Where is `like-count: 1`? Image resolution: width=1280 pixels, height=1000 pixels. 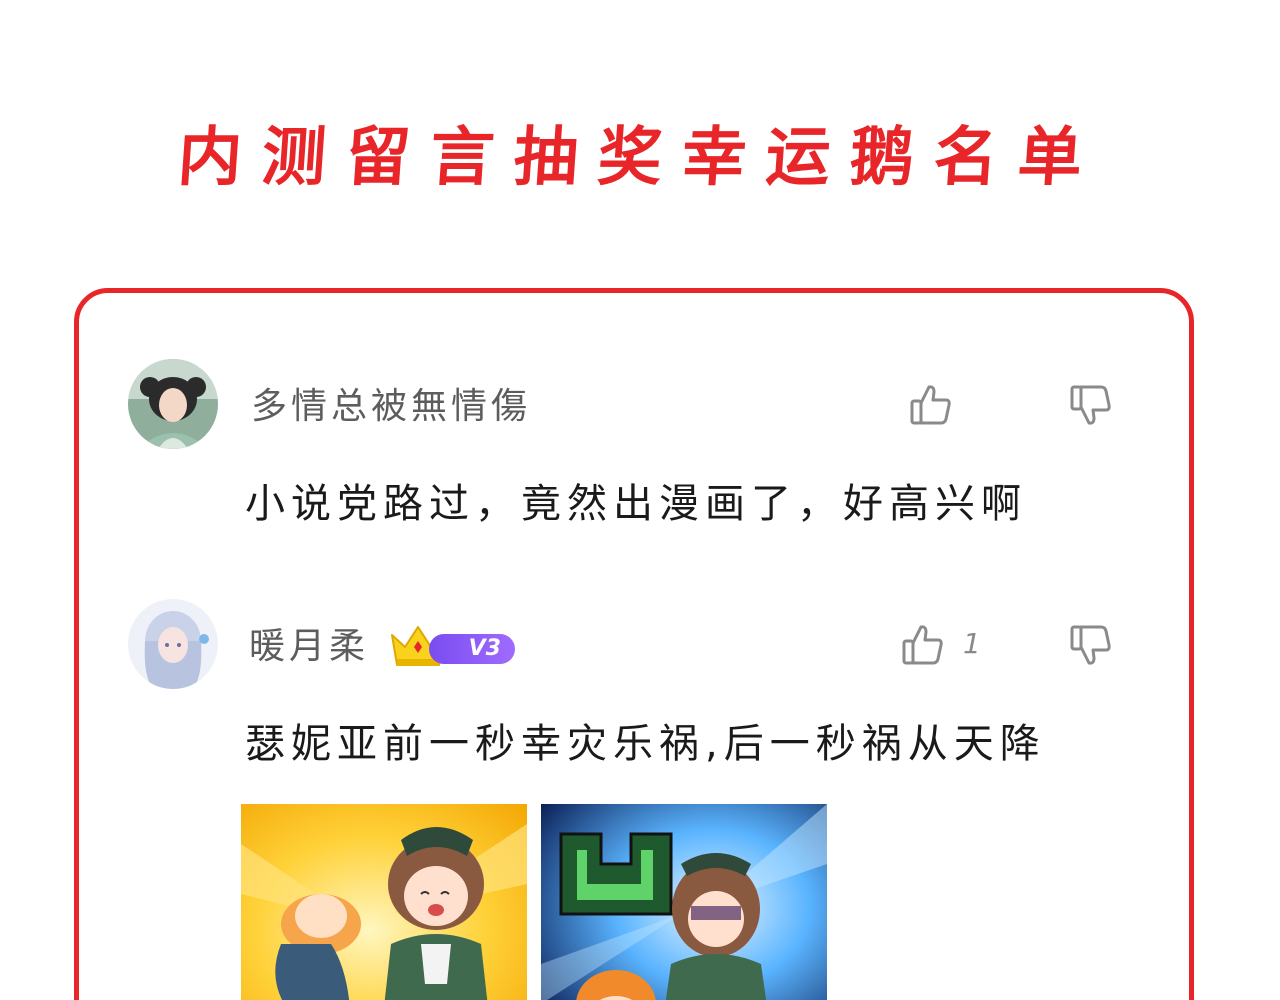
like-count: 1 is located at coordinates (972, 643).